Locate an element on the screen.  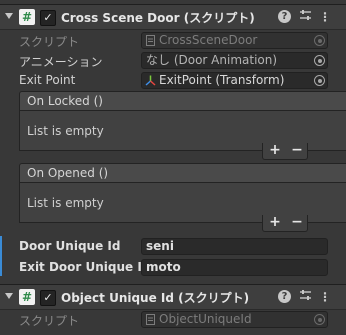
exit-point-field-value: ExitPoint (Transform) is located at coordinates (222, 80).